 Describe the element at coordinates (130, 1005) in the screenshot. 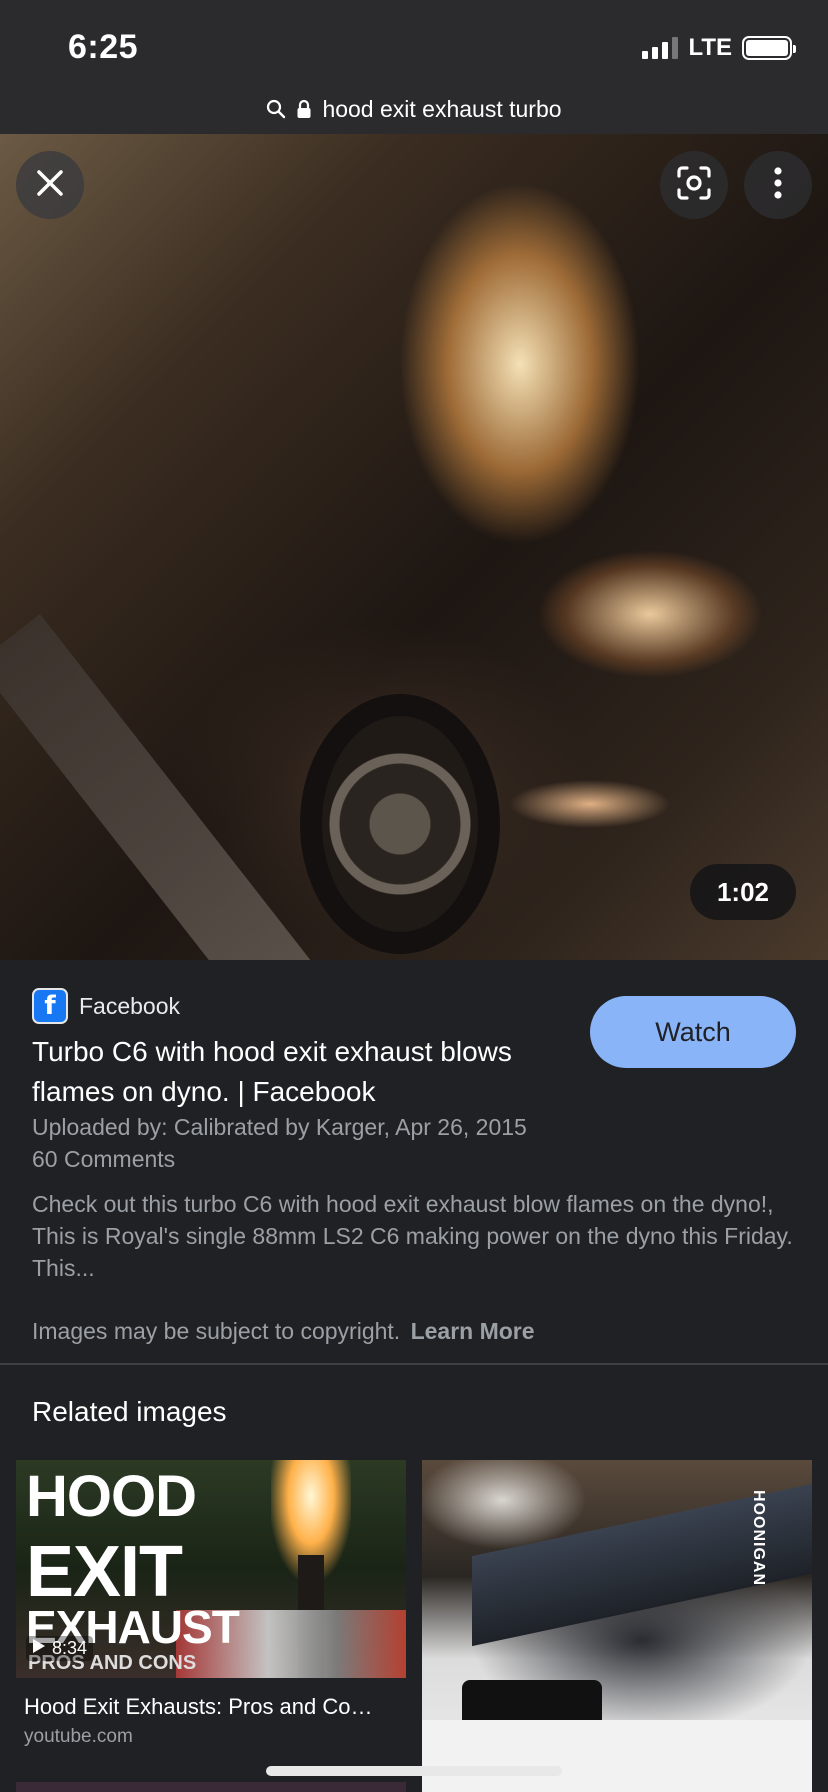

I see `source-name: Facebook` at that location.